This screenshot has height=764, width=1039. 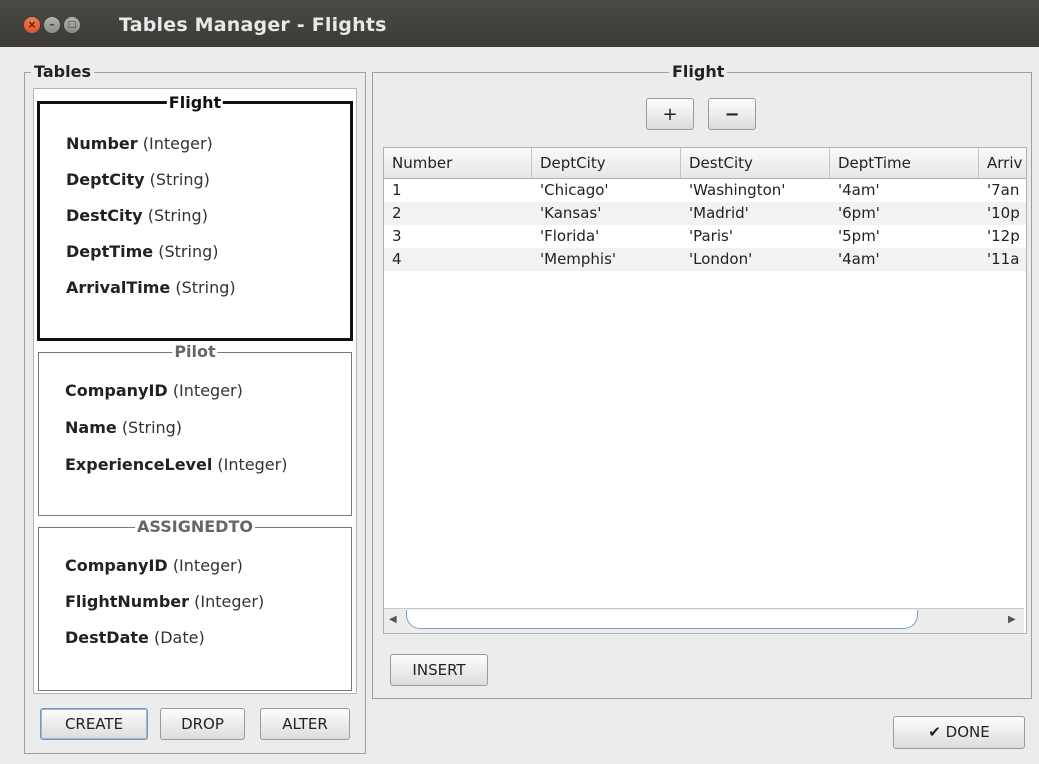 I want to click on table-cell: 'Kansas', so click(x=606, y=213).